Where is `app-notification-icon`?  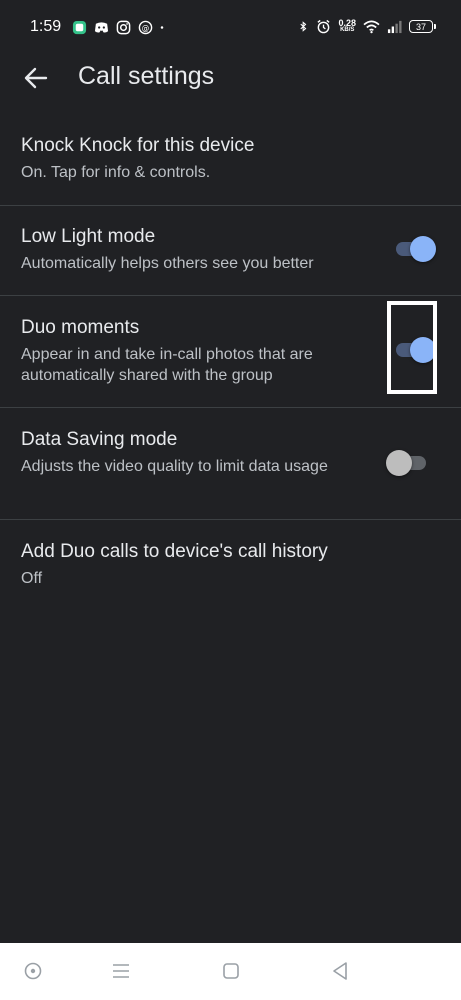 app-notification-icon is located at coordinates (79, 27).